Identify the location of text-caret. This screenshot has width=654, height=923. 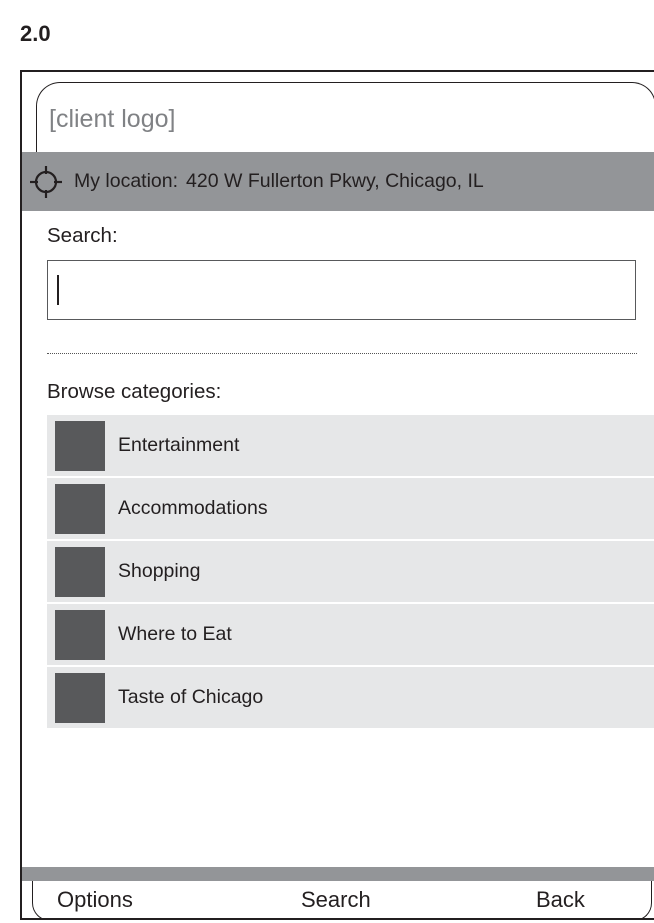
(58, 290).